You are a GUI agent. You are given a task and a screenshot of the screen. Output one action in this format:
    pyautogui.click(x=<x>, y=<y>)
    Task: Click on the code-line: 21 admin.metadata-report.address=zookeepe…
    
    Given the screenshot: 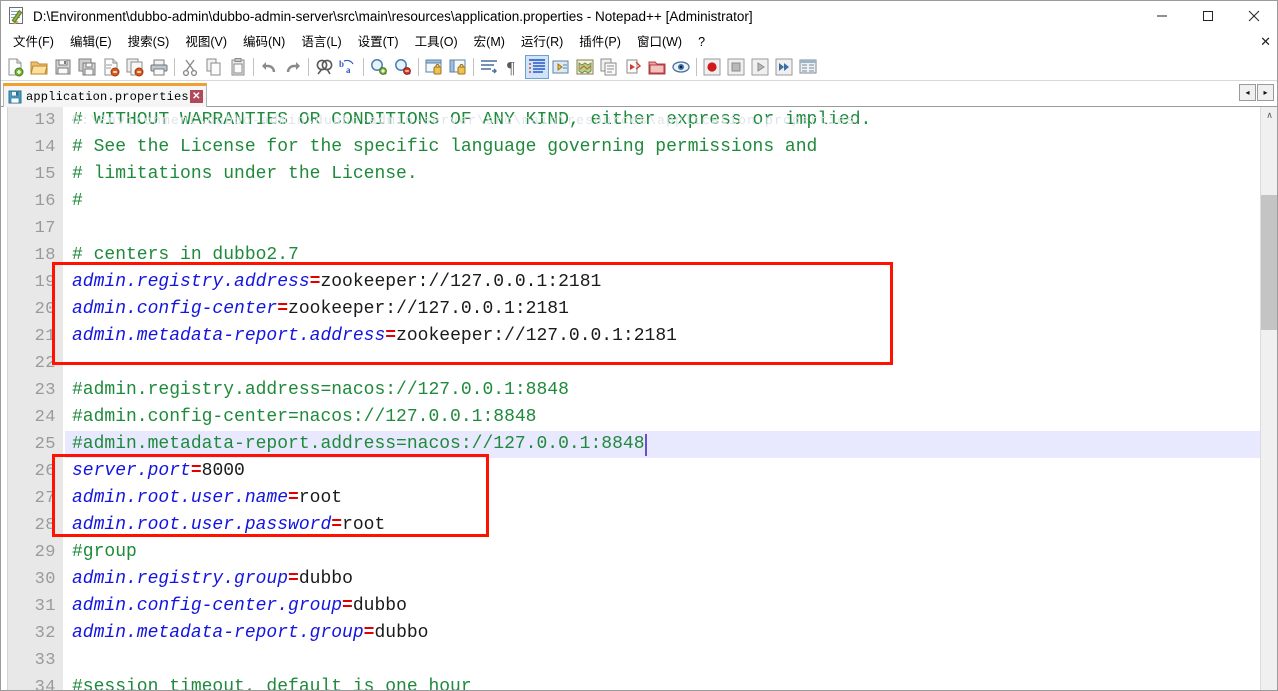 What is the action you would take?
    pyautogui.click(x=642, y=336)
    